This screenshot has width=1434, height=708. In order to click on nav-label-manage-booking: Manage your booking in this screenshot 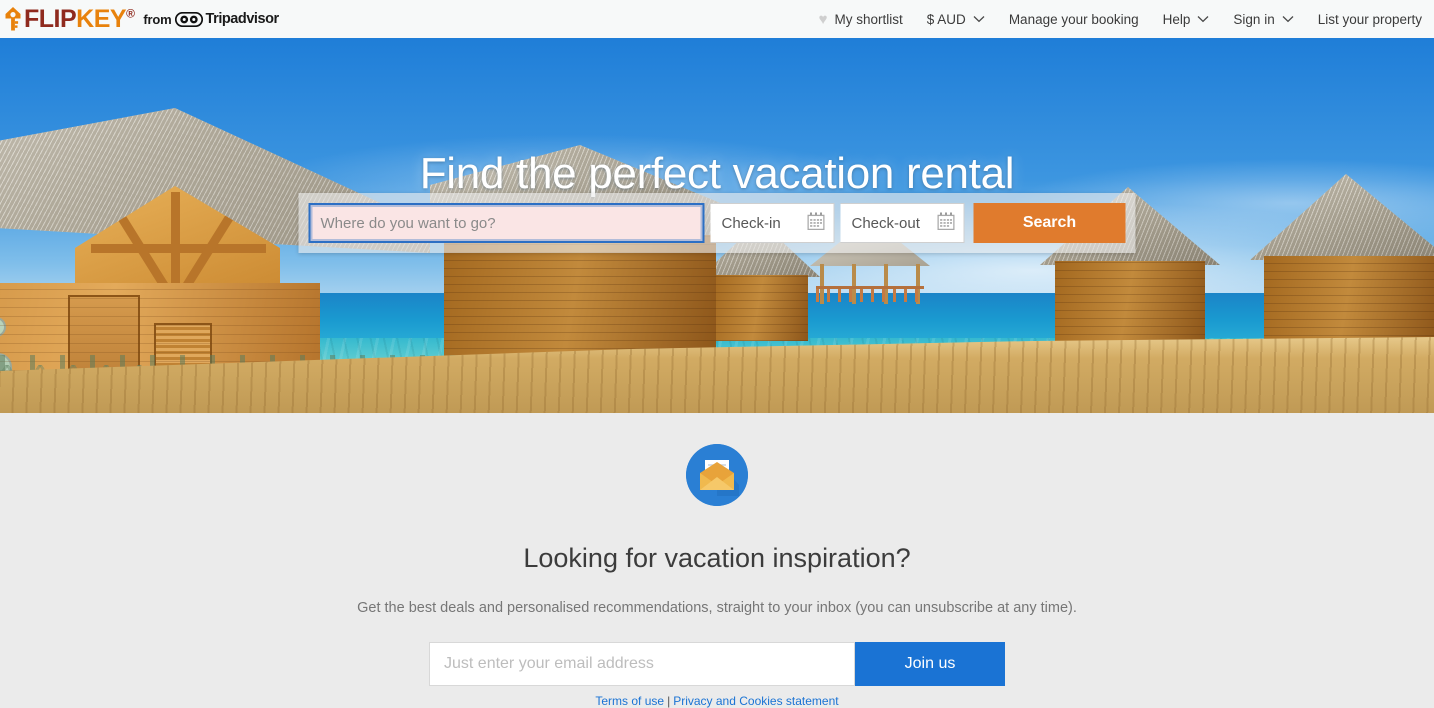, I will do `click(1073, 19)`.